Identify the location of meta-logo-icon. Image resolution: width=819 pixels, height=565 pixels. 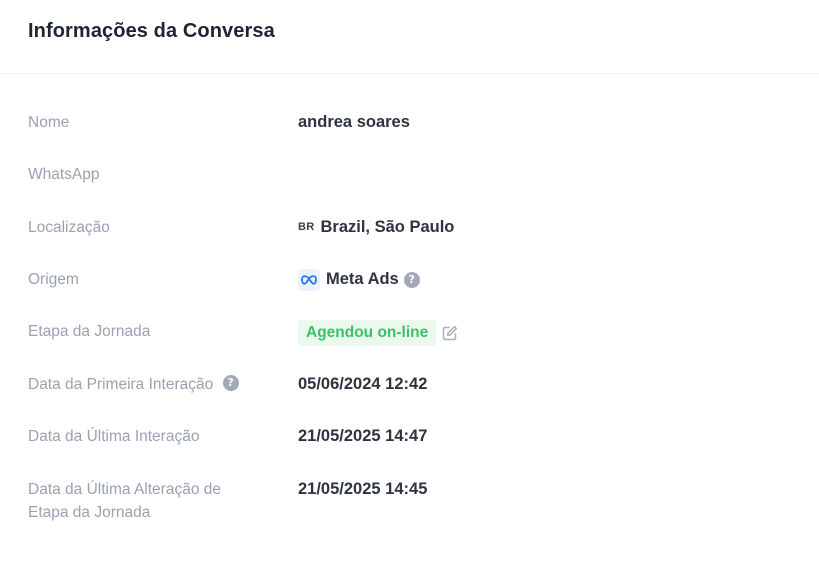
(309, 279).